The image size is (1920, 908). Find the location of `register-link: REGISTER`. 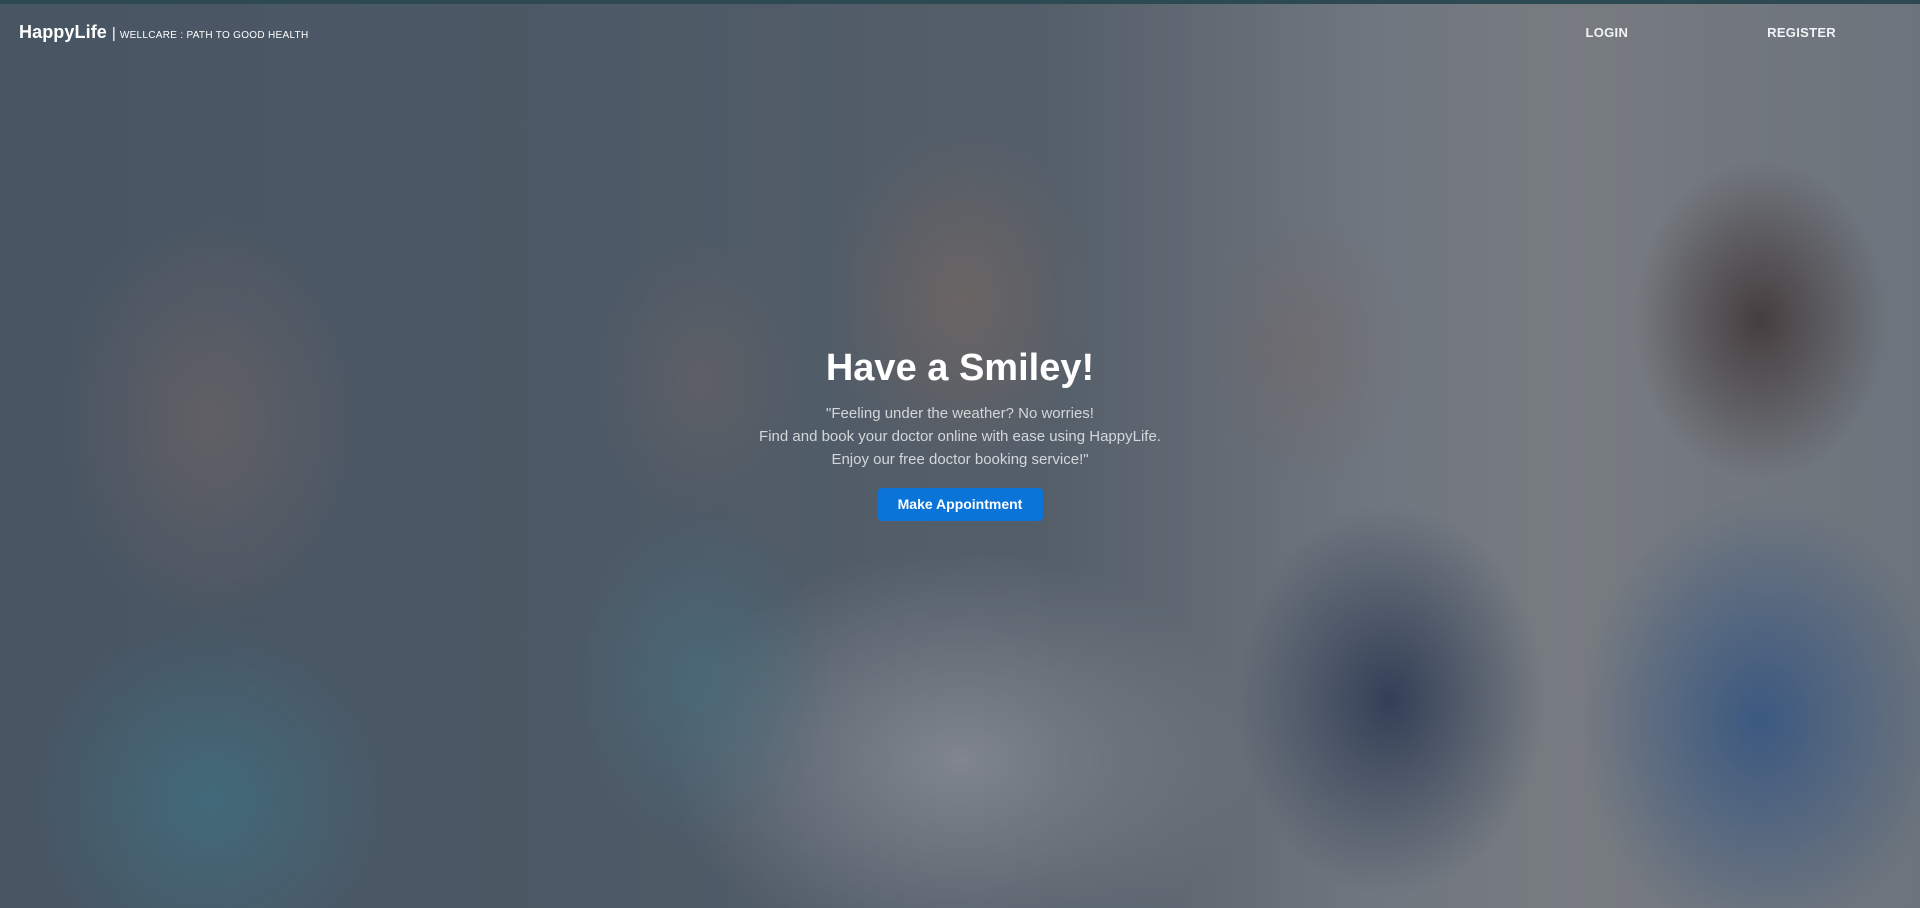

register-link: REGISTER is located at coordinates (1801, 32).